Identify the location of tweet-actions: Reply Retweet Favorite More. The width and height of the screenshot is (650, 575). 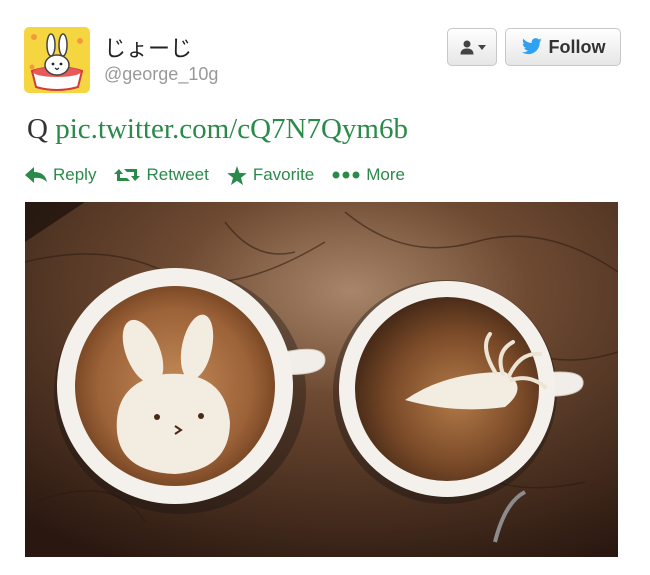
(215, 175).